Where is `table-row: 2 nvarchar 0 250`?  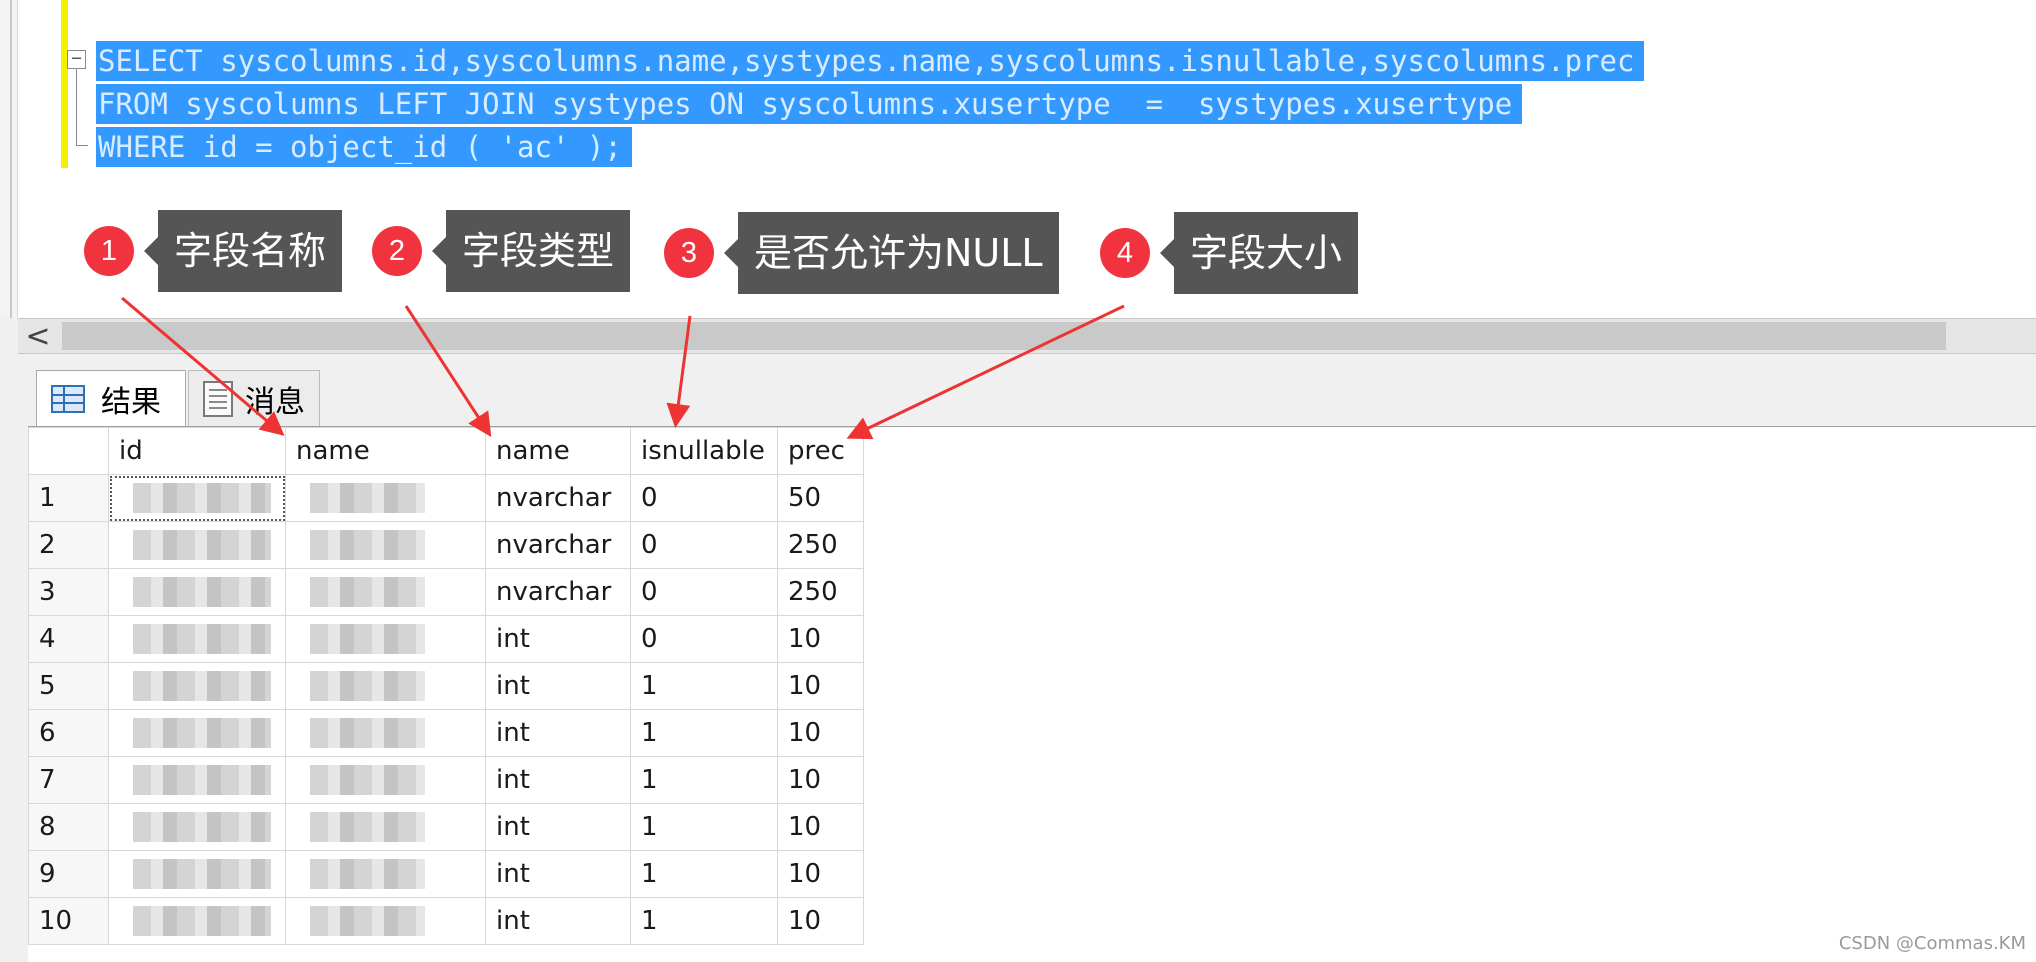
table-row: 2 nvarchar 0 250 is located at coordinates (446, 545).